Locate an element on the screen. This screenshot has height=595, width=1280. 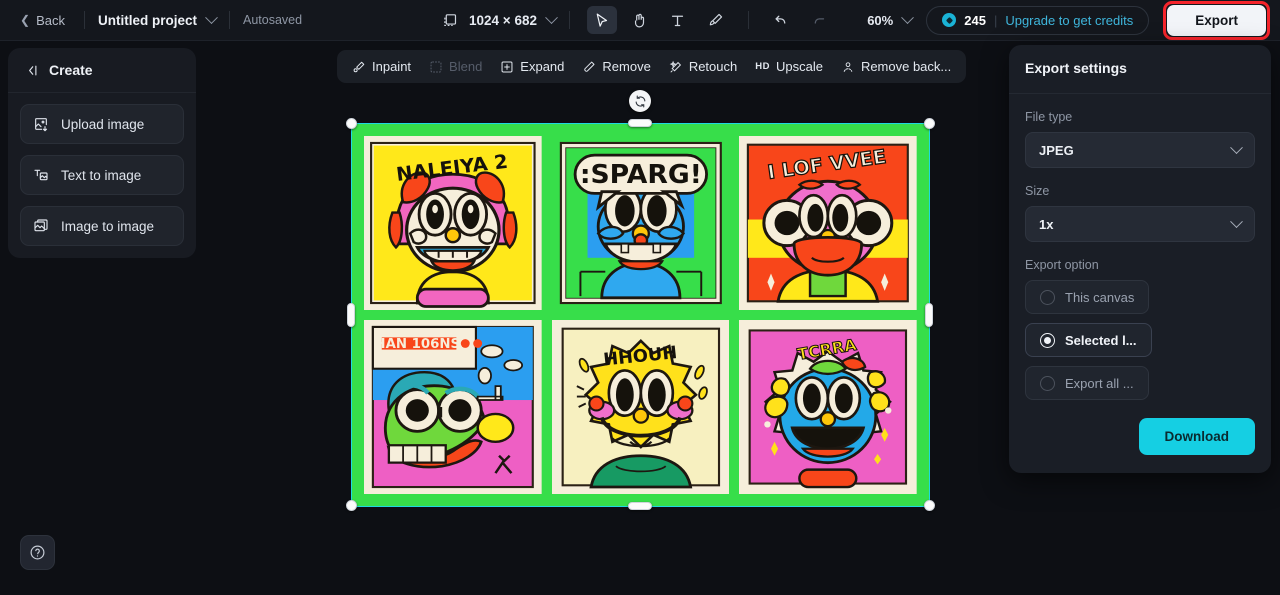
resize-handle-top is located at coordinates (640, 123).